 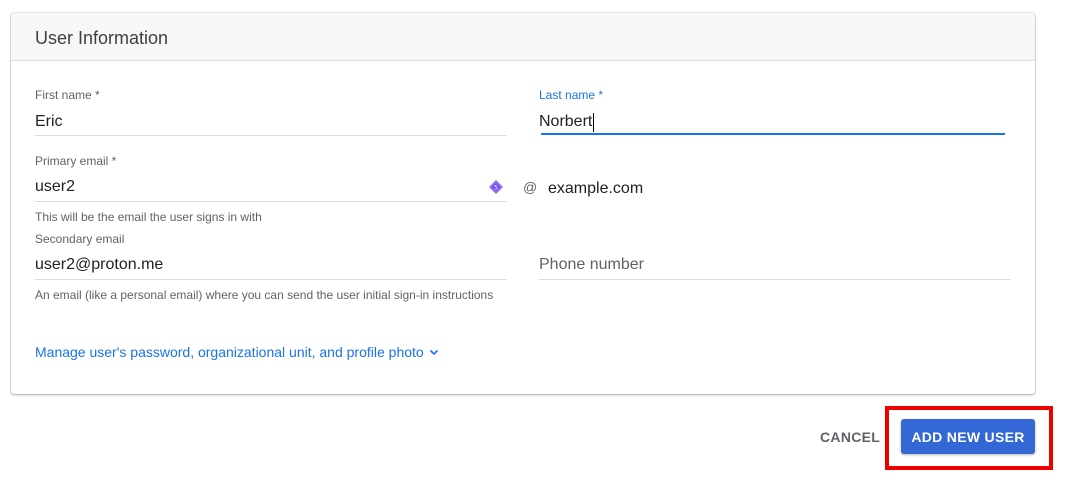 What do you see at coordinates (775, 265) in the screenshot?
I see `phone-number-input` at bounding box center [775, 265].